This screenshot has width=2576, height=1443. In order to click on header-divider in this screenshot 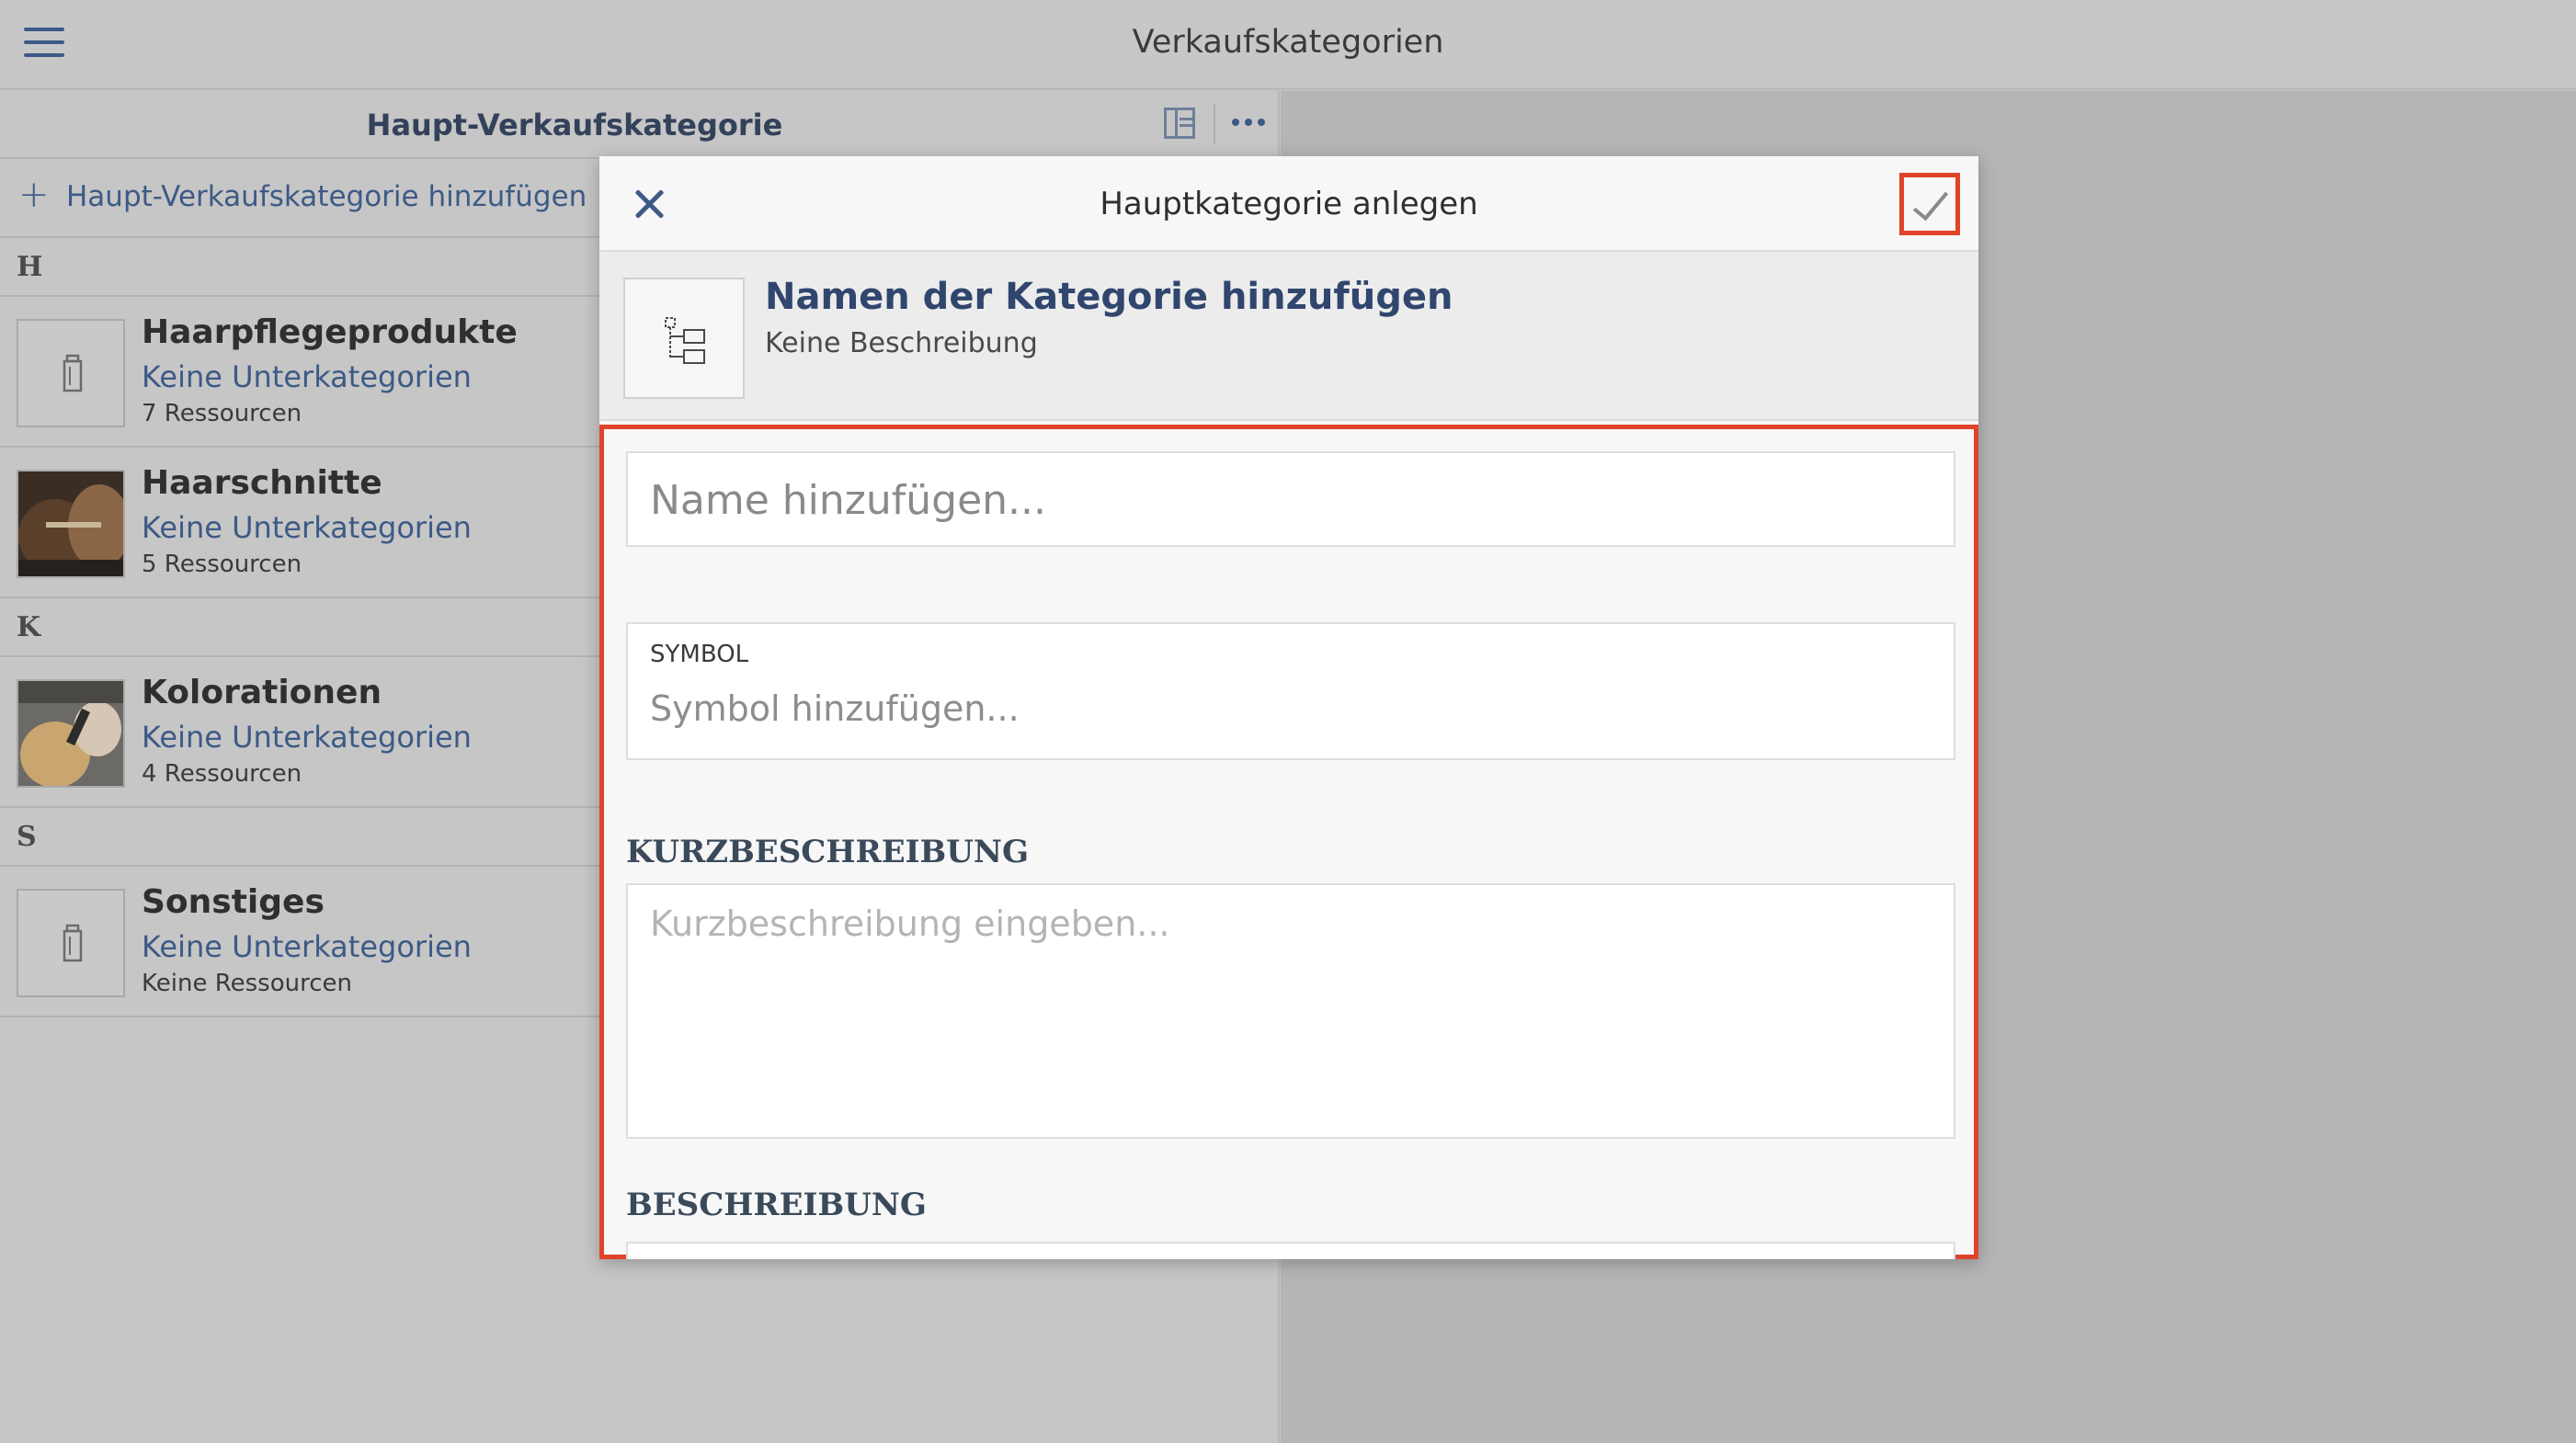, I will do `click(1214, 124)`.